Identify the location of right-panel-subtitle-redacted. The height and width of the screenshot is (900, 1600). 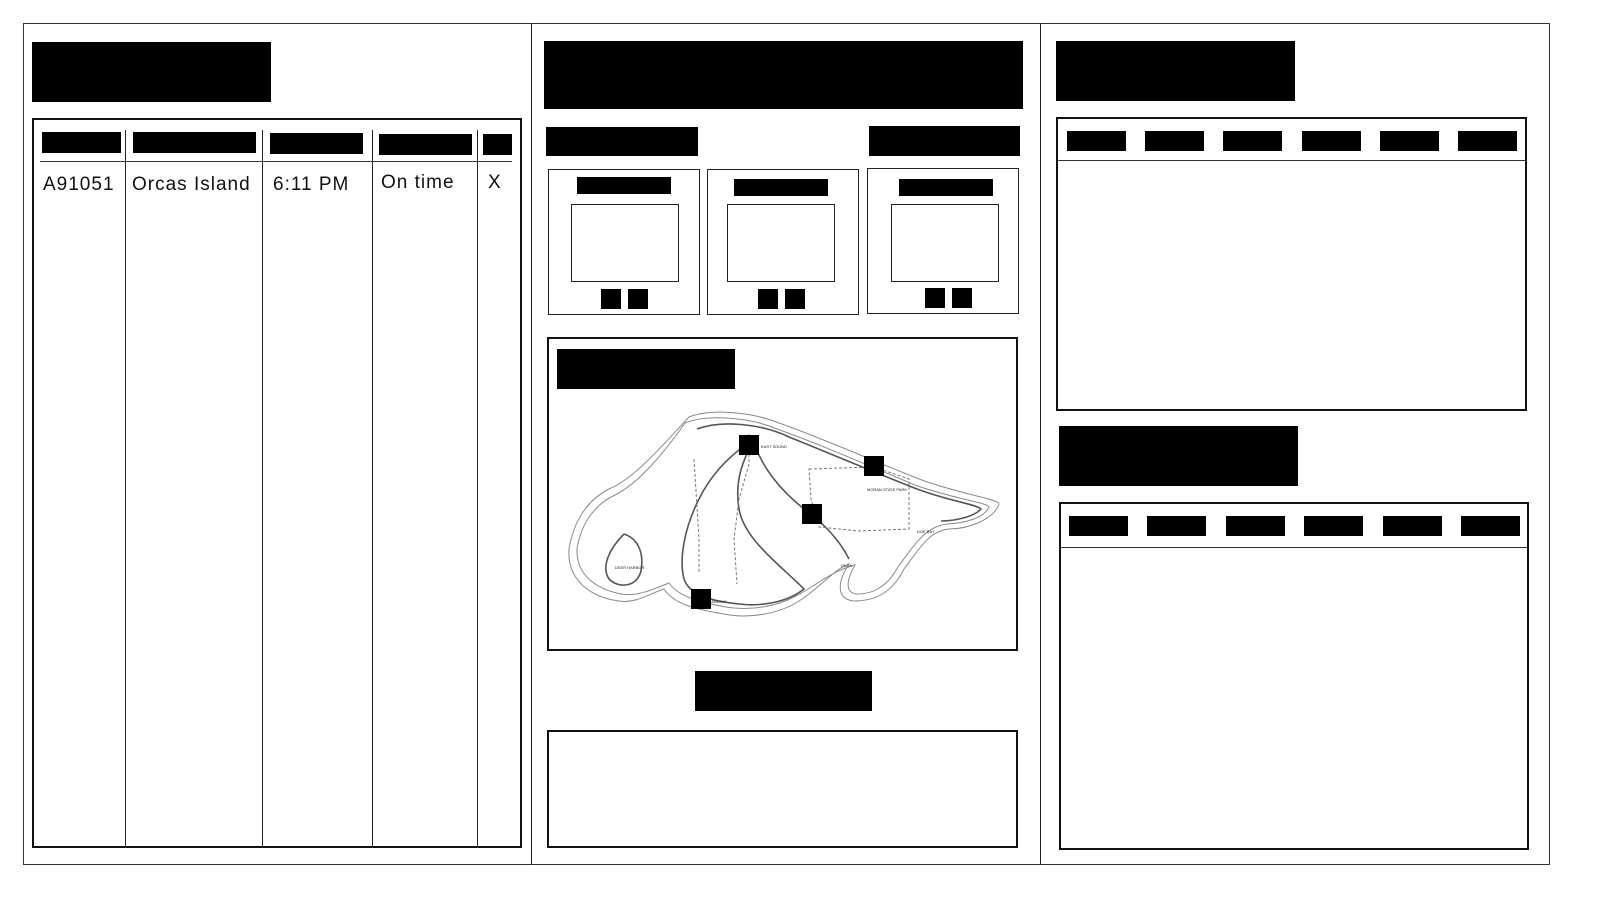
(1178, 456).